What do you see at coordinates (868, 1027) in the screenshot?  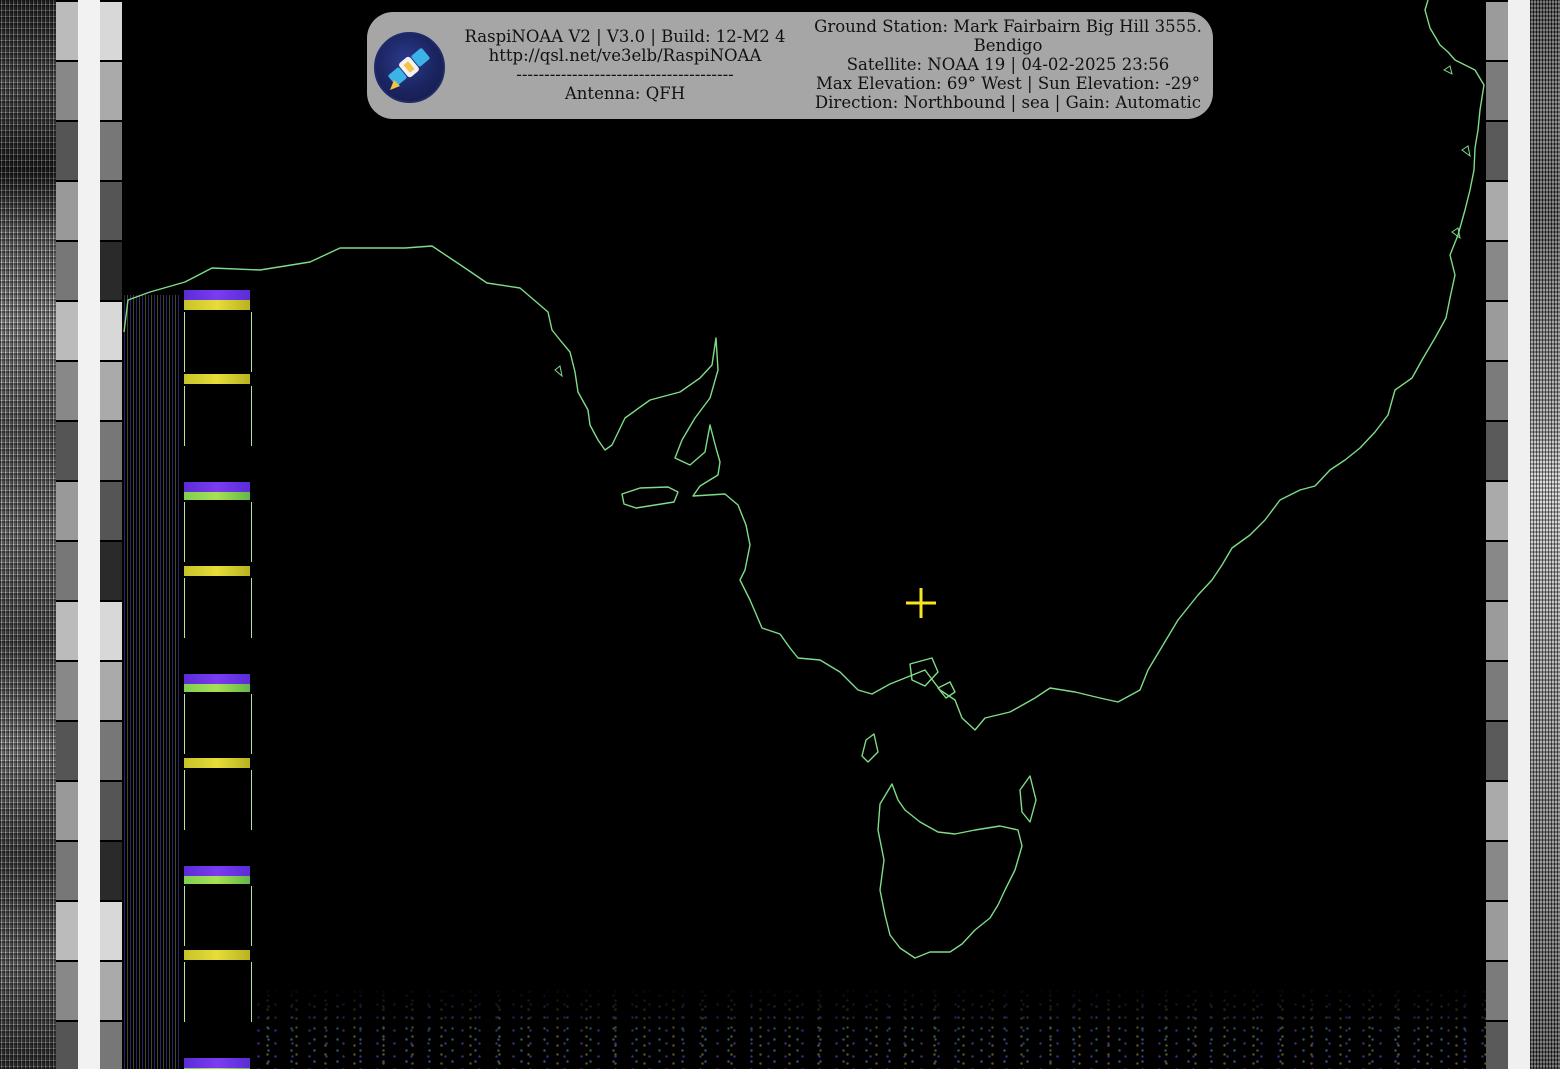 I see `signal-noise-band` at bounding box center [868, 1027].